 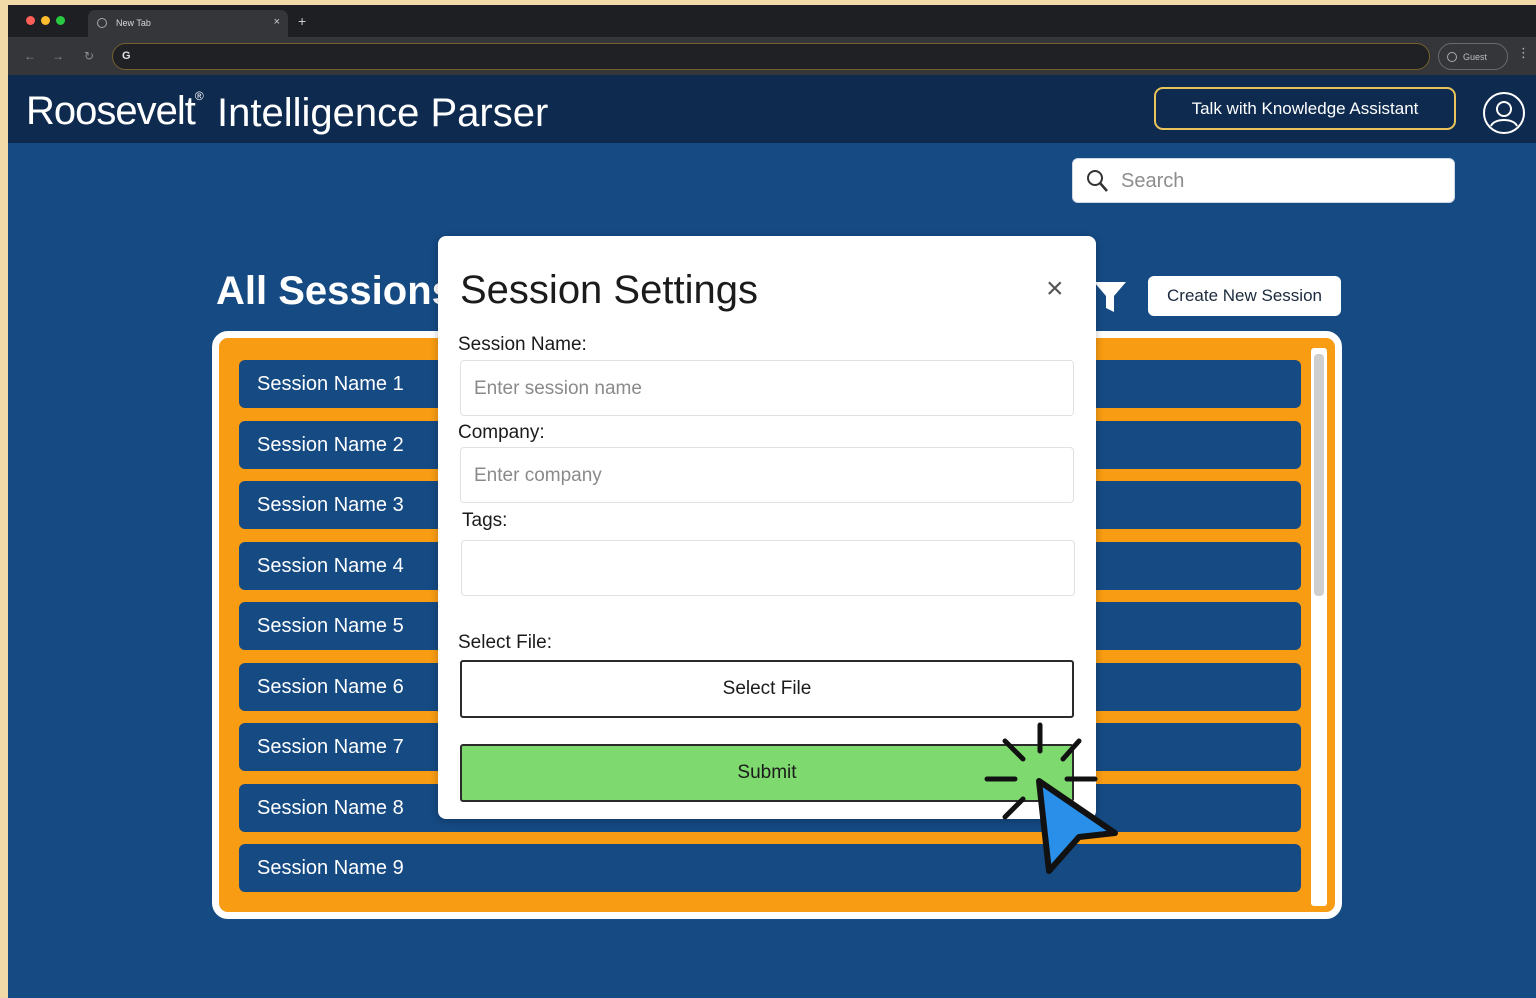 What do you see at coordinates (501, 432) in the screenshot?
I see `company-label: Company:` at bounding box center [501, 432].